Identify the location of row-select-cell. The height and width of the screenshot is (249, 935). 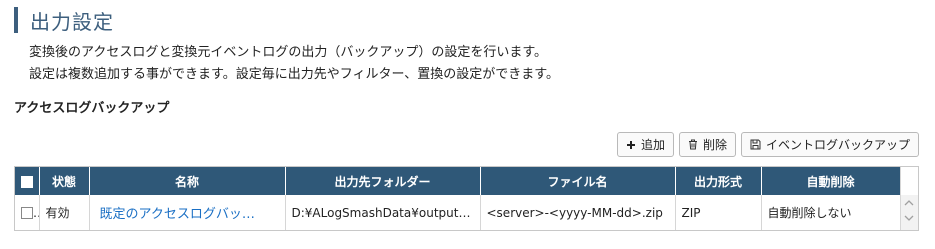
(27, 212).